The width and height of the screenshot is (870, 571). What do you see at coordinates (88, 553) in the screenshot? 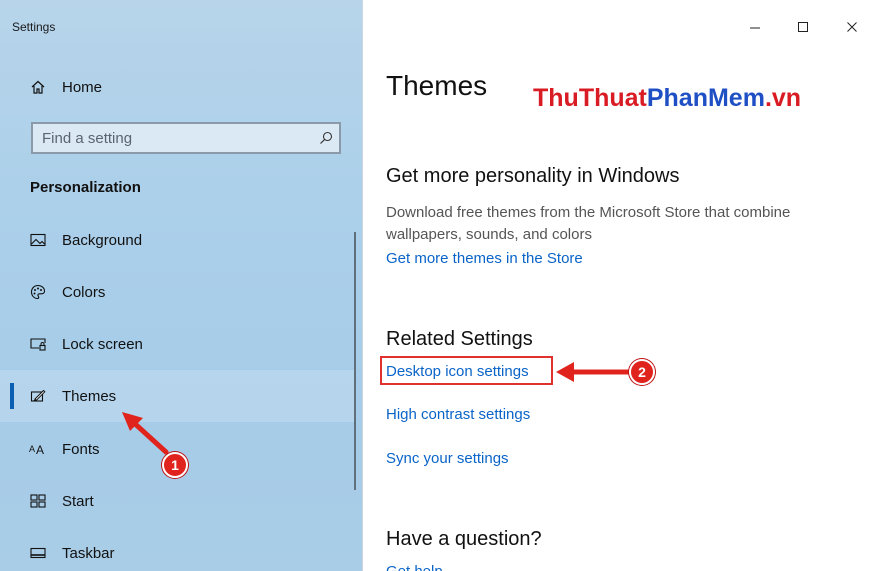
I see `sidebar-item-label: Taskbar` at bounding box center [88, 553].